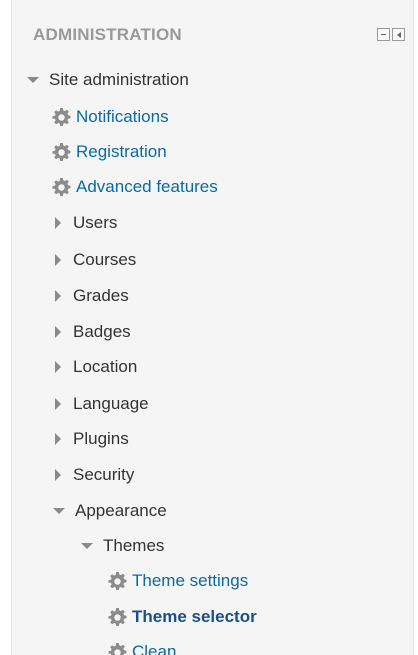 The width and height of the screenshot is (418, 655). I want to click on tree-item-theme-settings: Theme settings, so click(178, 581).